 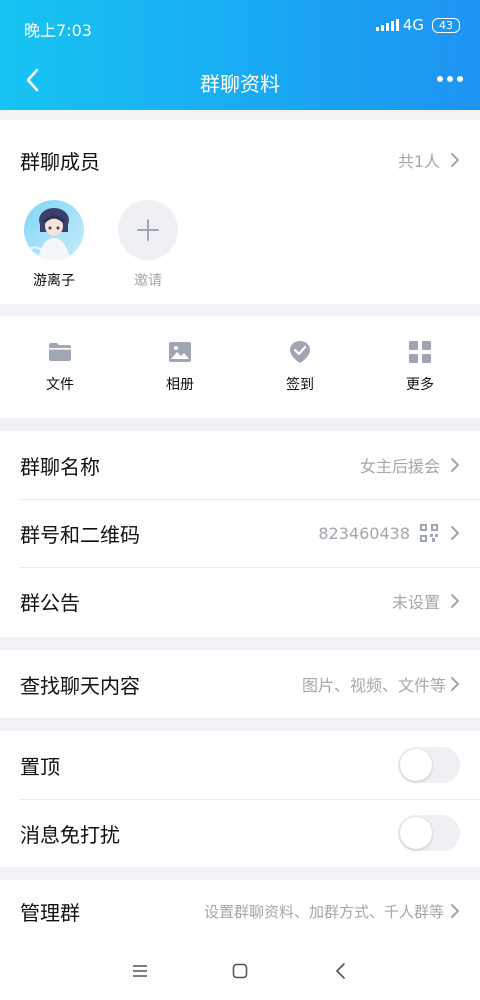 I want to click on network-type: 4G, so click(x=413, y=25).